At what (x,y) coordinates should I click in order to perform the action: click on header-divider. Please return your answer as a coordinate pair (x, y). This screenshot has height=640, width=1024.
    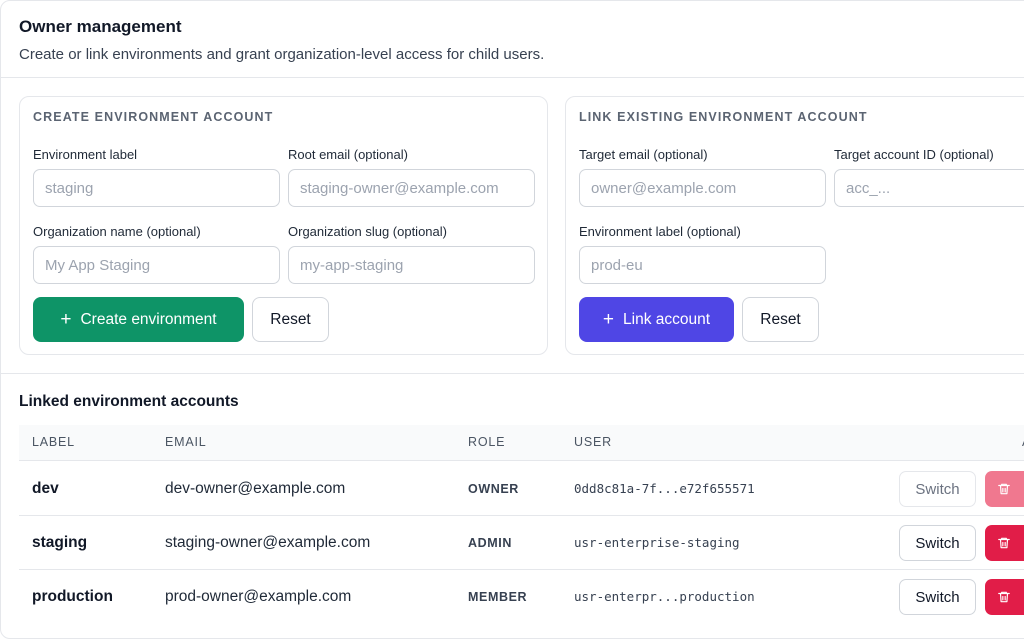
    Looking at the image, I should click on (512, 77).